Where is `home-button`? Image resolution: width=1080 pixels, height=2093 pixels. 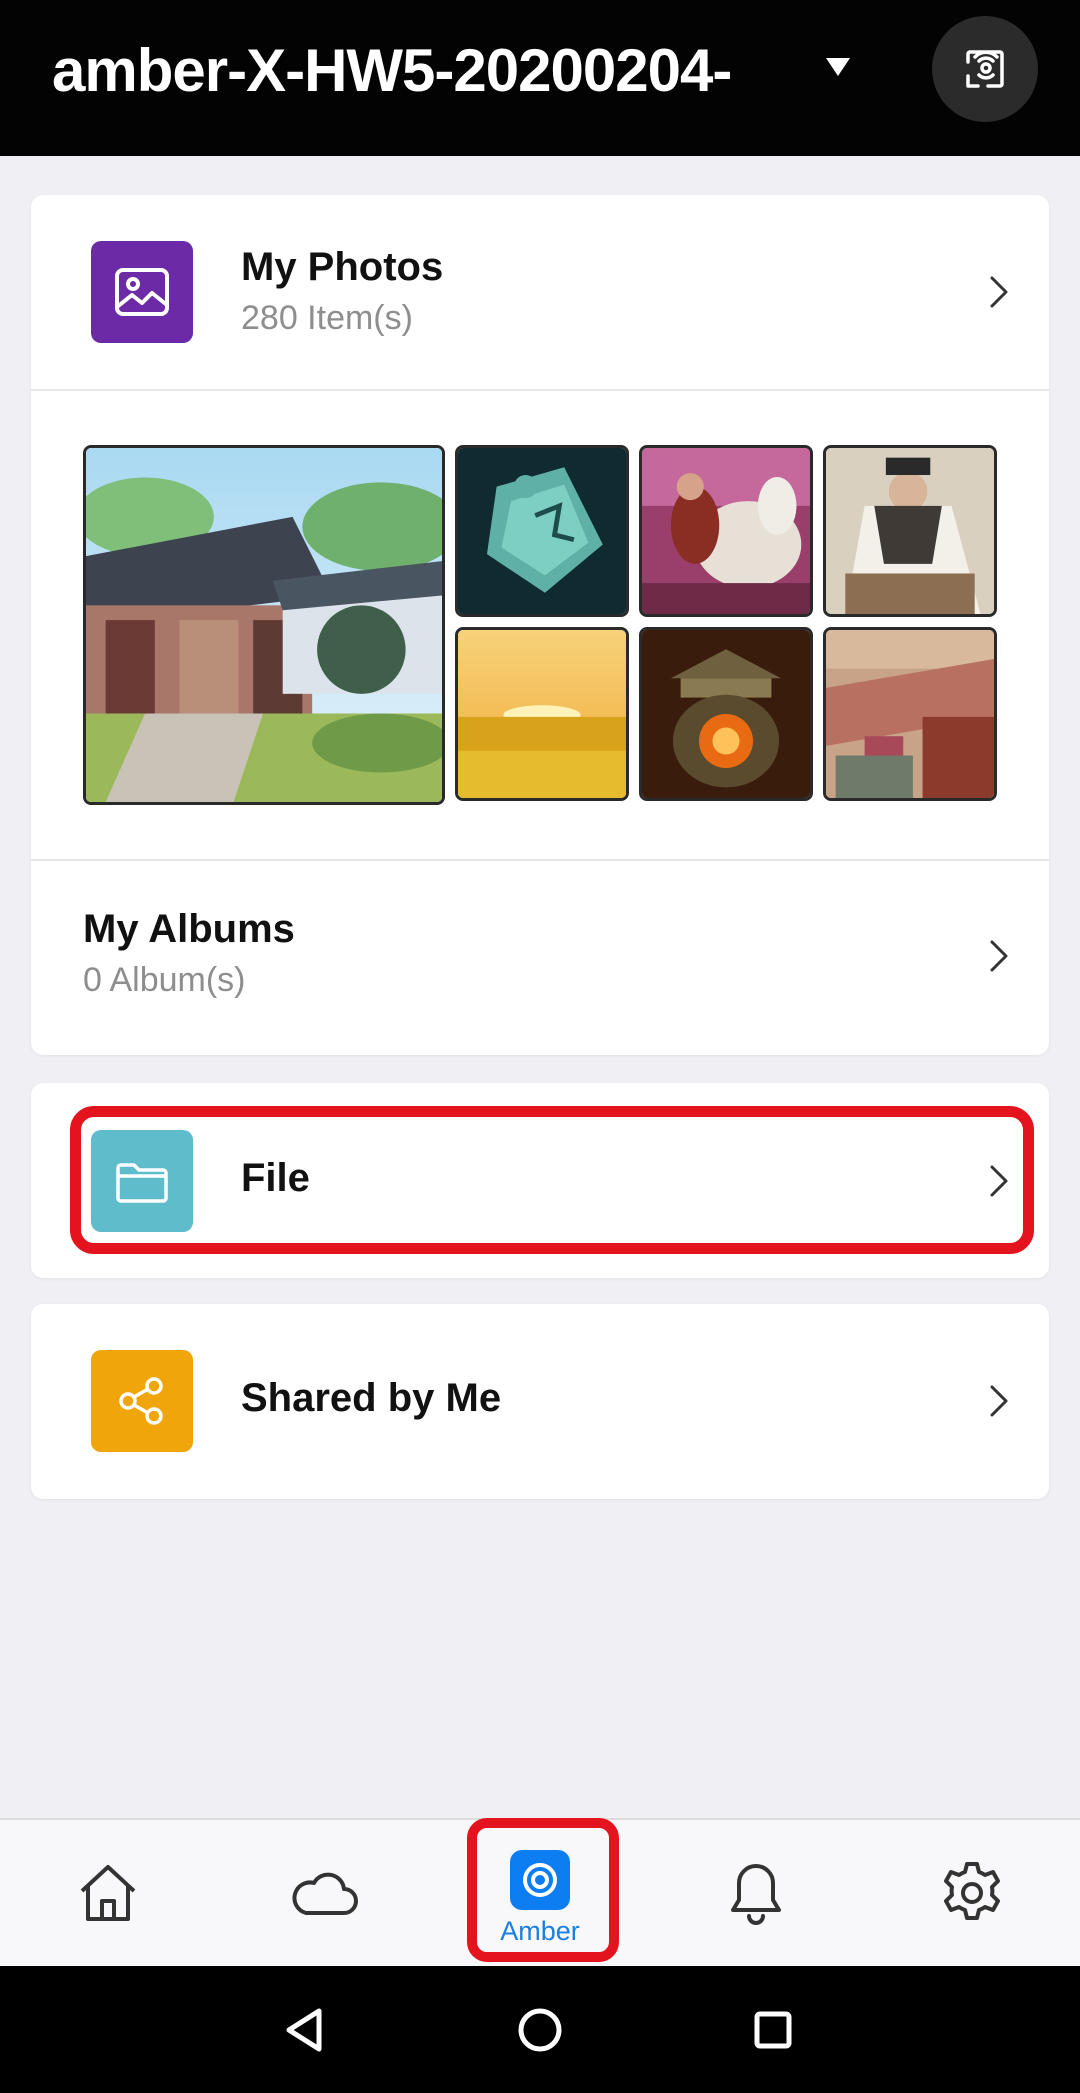 home-button is located at coordinates (540, 2029).